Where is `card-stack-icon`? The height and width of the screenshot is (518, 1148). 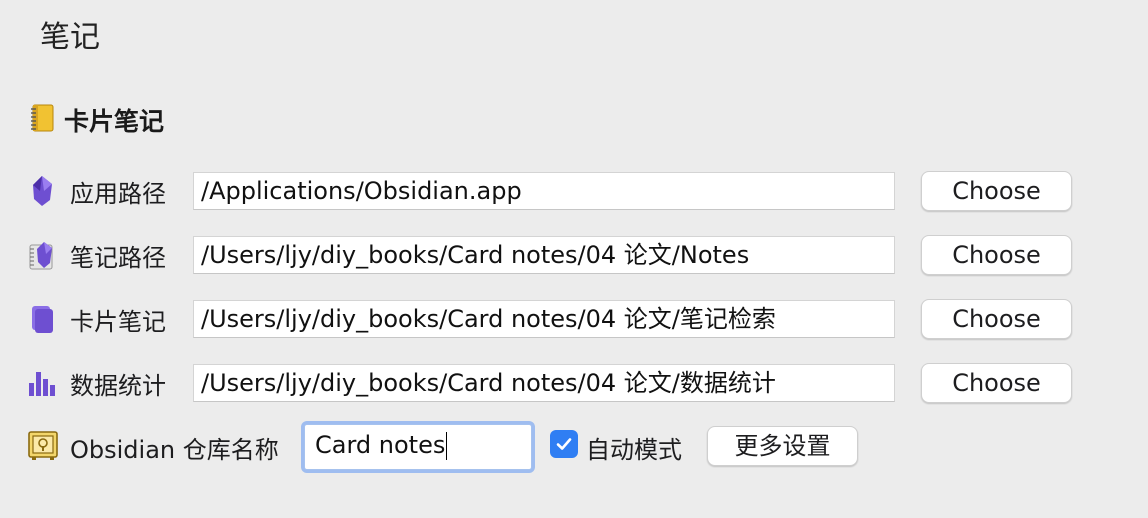 card-stack-icon is located at coordinates (42, 319).